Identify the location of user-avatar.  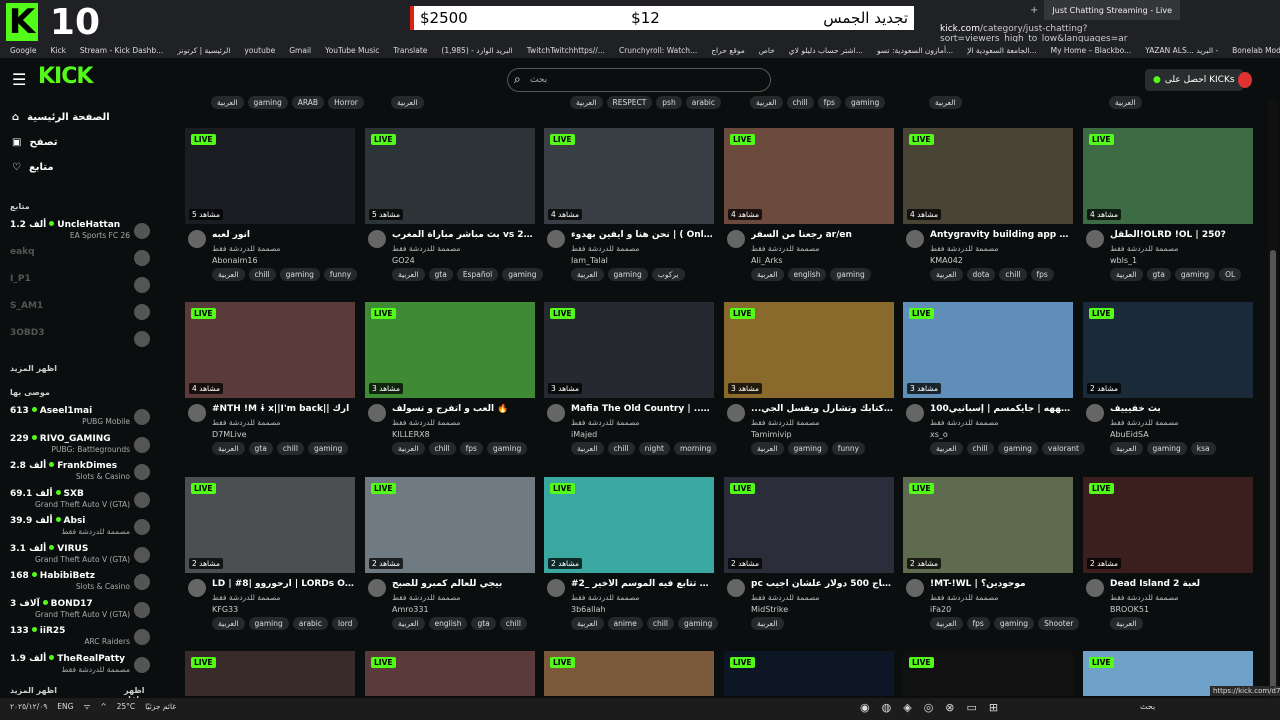
(1245, 80).